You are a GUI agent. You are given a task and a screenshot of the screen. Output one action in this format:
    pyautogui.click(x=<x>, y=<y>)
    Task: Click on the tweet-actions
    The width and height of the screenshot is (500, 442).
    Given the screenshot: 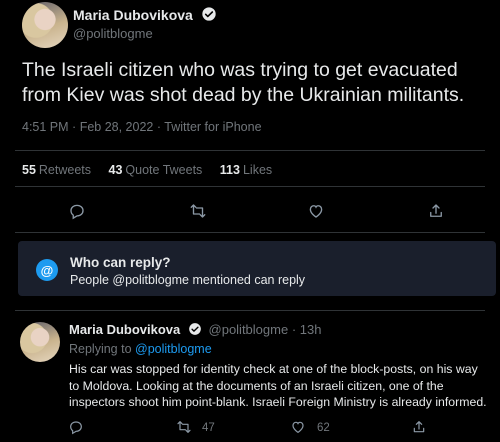 What is the action you would take?
    pyautogui.click(x=250, y=214)
    